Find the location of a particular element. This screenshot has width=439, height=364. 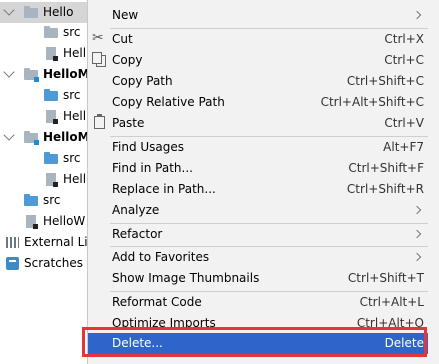

tree-label: Scratches a is located at coordinates (59, 263).